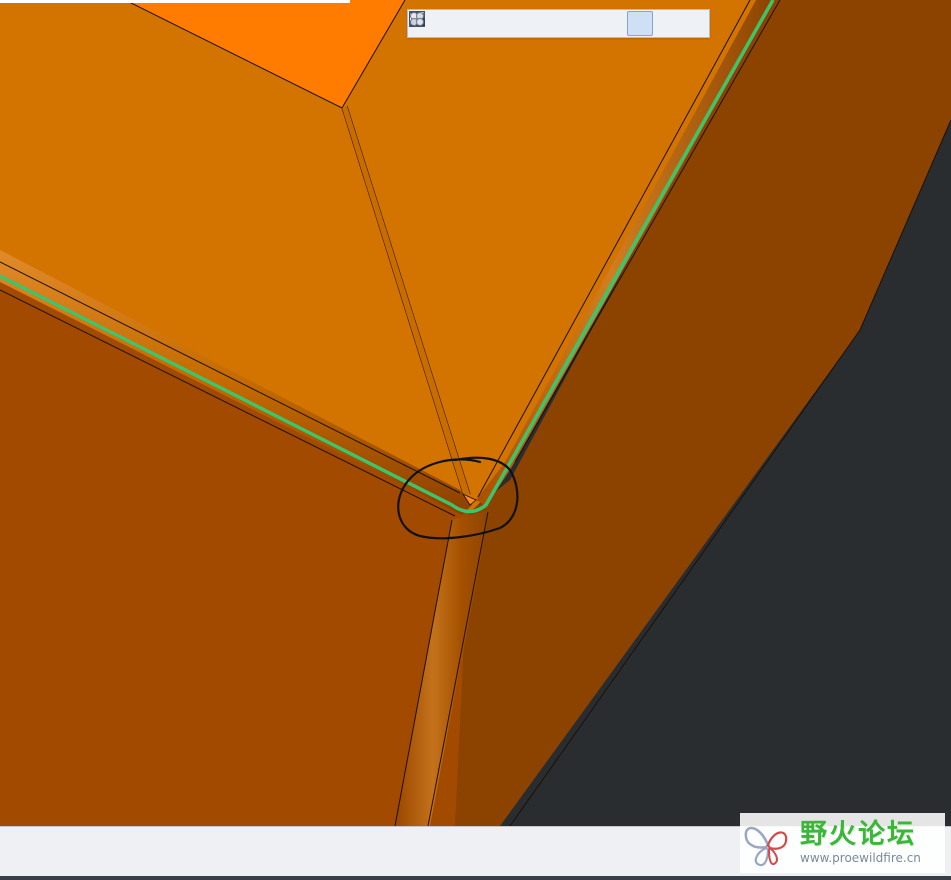  I want to click on appearance-gallery-button, so click(558, 23).